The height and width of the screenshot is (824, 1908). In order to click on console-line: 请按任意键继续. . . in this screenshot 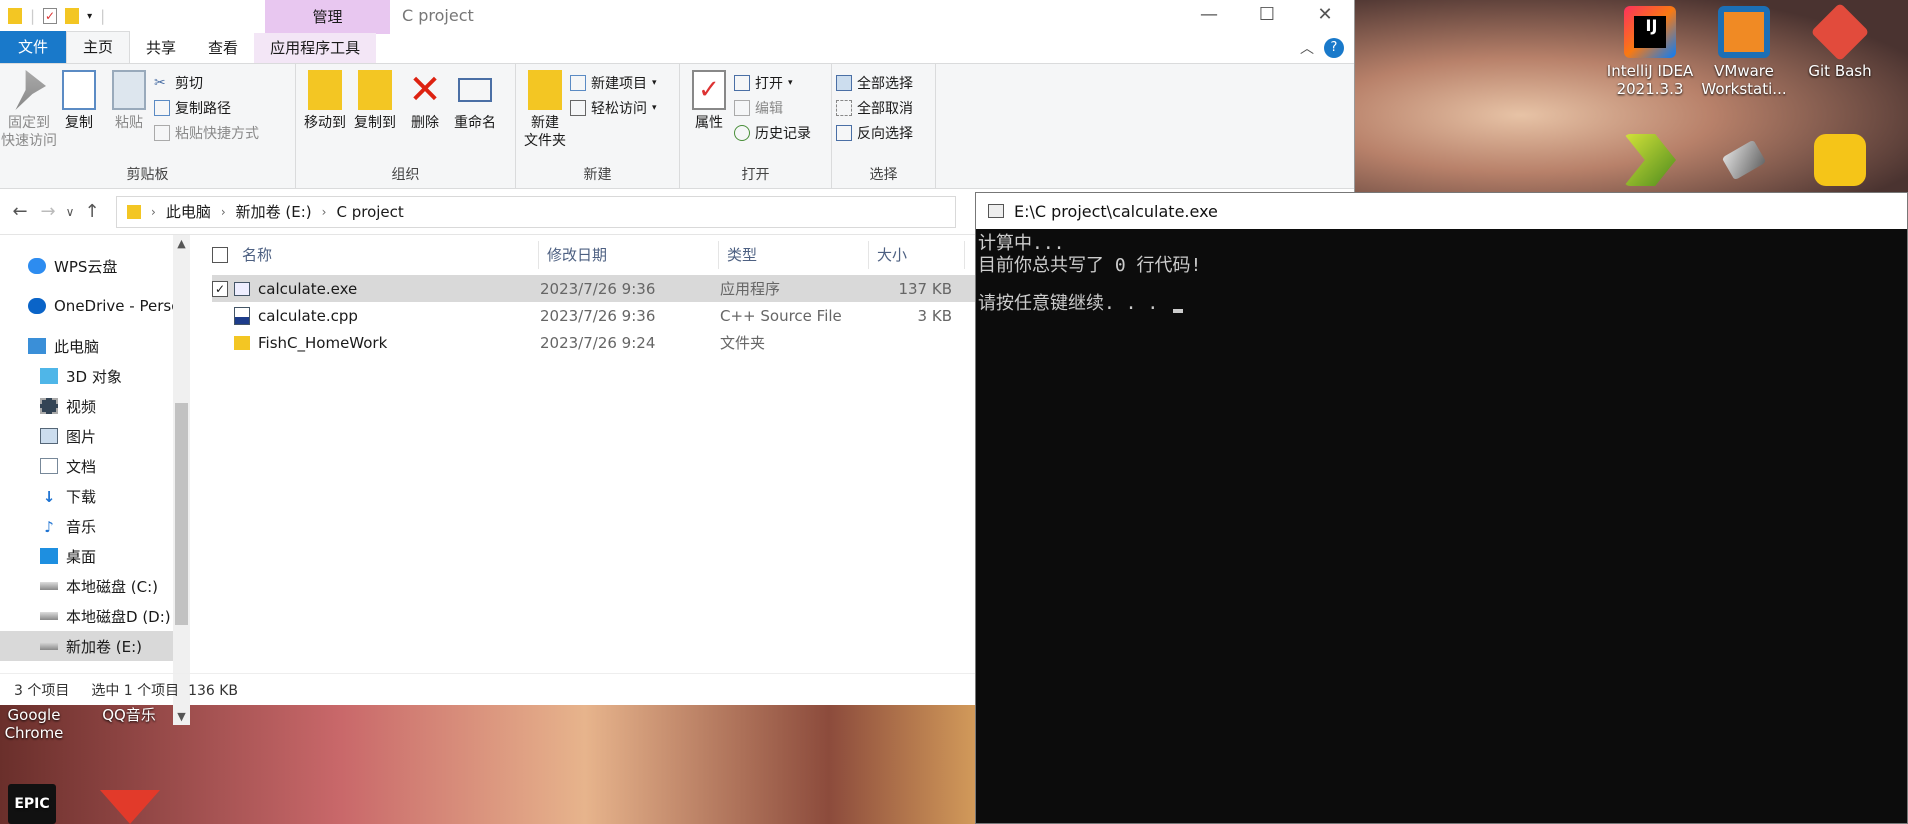, I will do `click(1074, 303)`.